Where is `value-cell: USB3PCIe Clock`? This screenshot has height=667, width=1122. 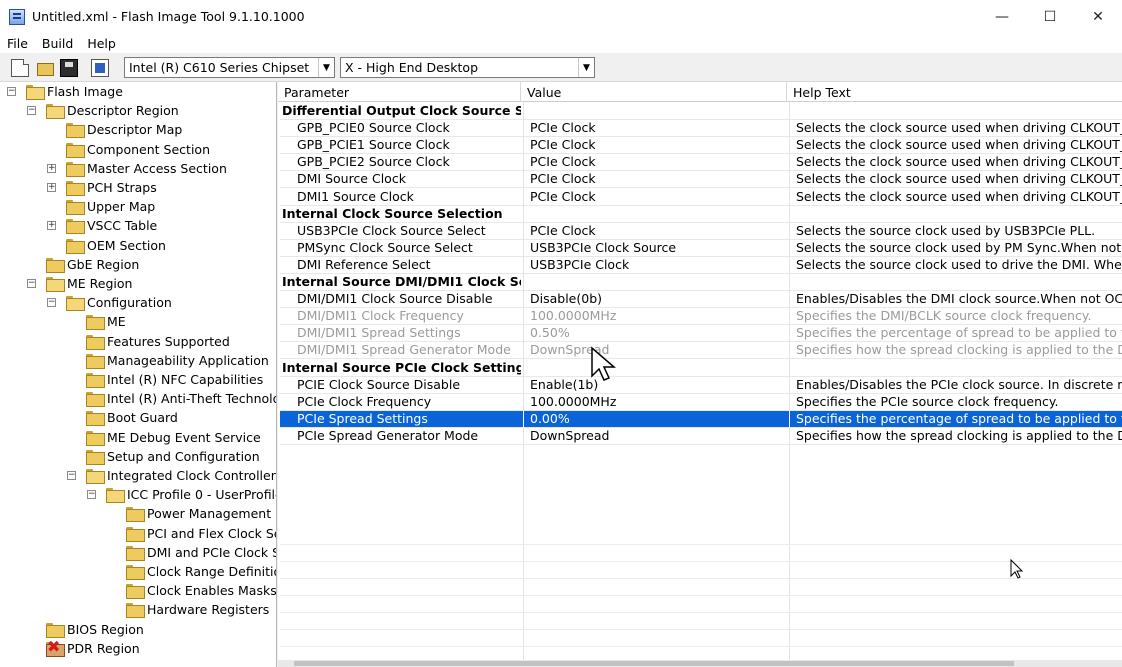 value-cell: USB3PCIe Clock is located at coordinates (655, 265).